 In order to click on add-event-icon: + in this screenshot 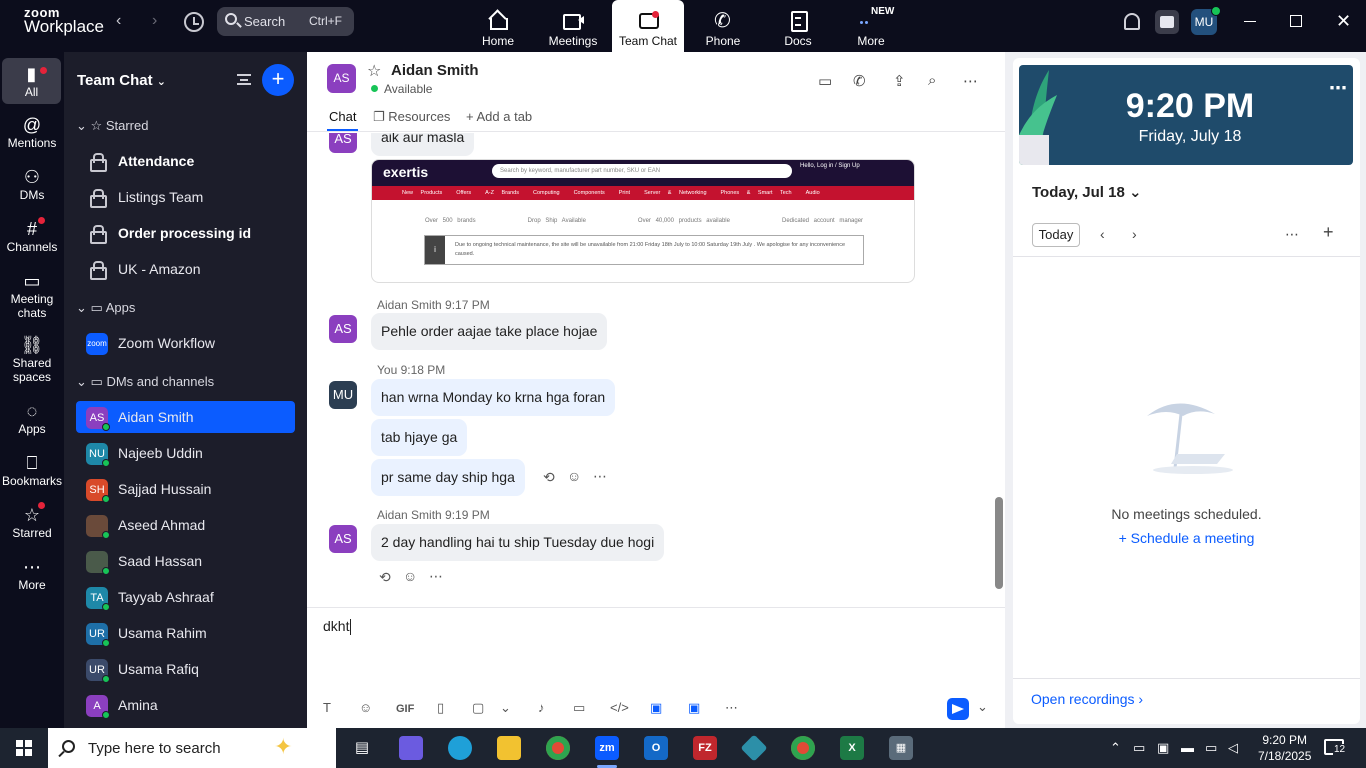, I will do `click(1328, 232)`.